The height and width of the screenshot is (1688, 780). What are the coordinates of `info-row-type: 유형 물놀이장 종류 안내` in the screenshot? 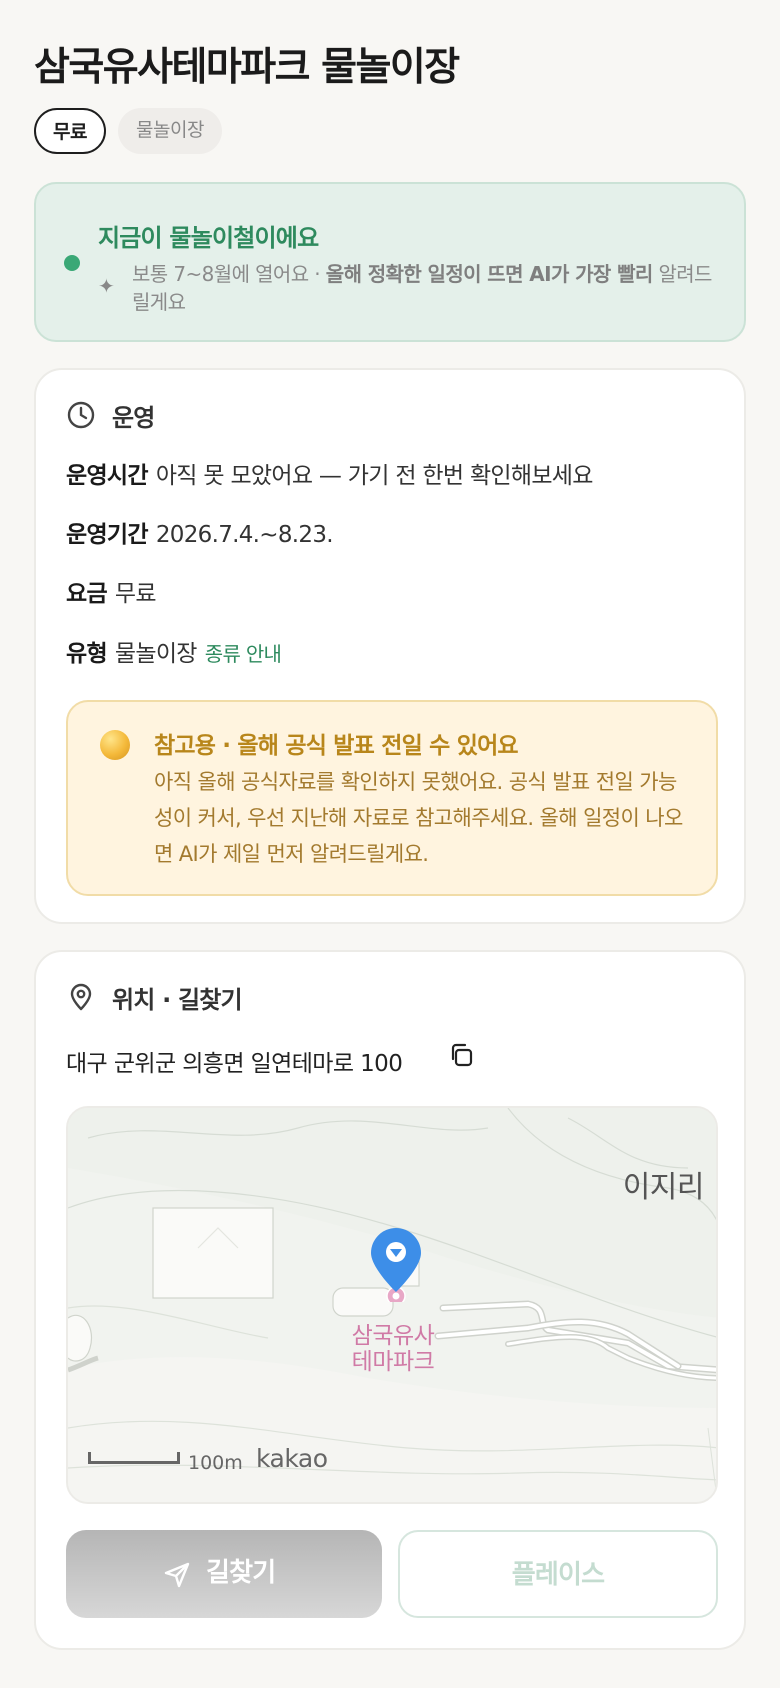 It's located at (174, 651).